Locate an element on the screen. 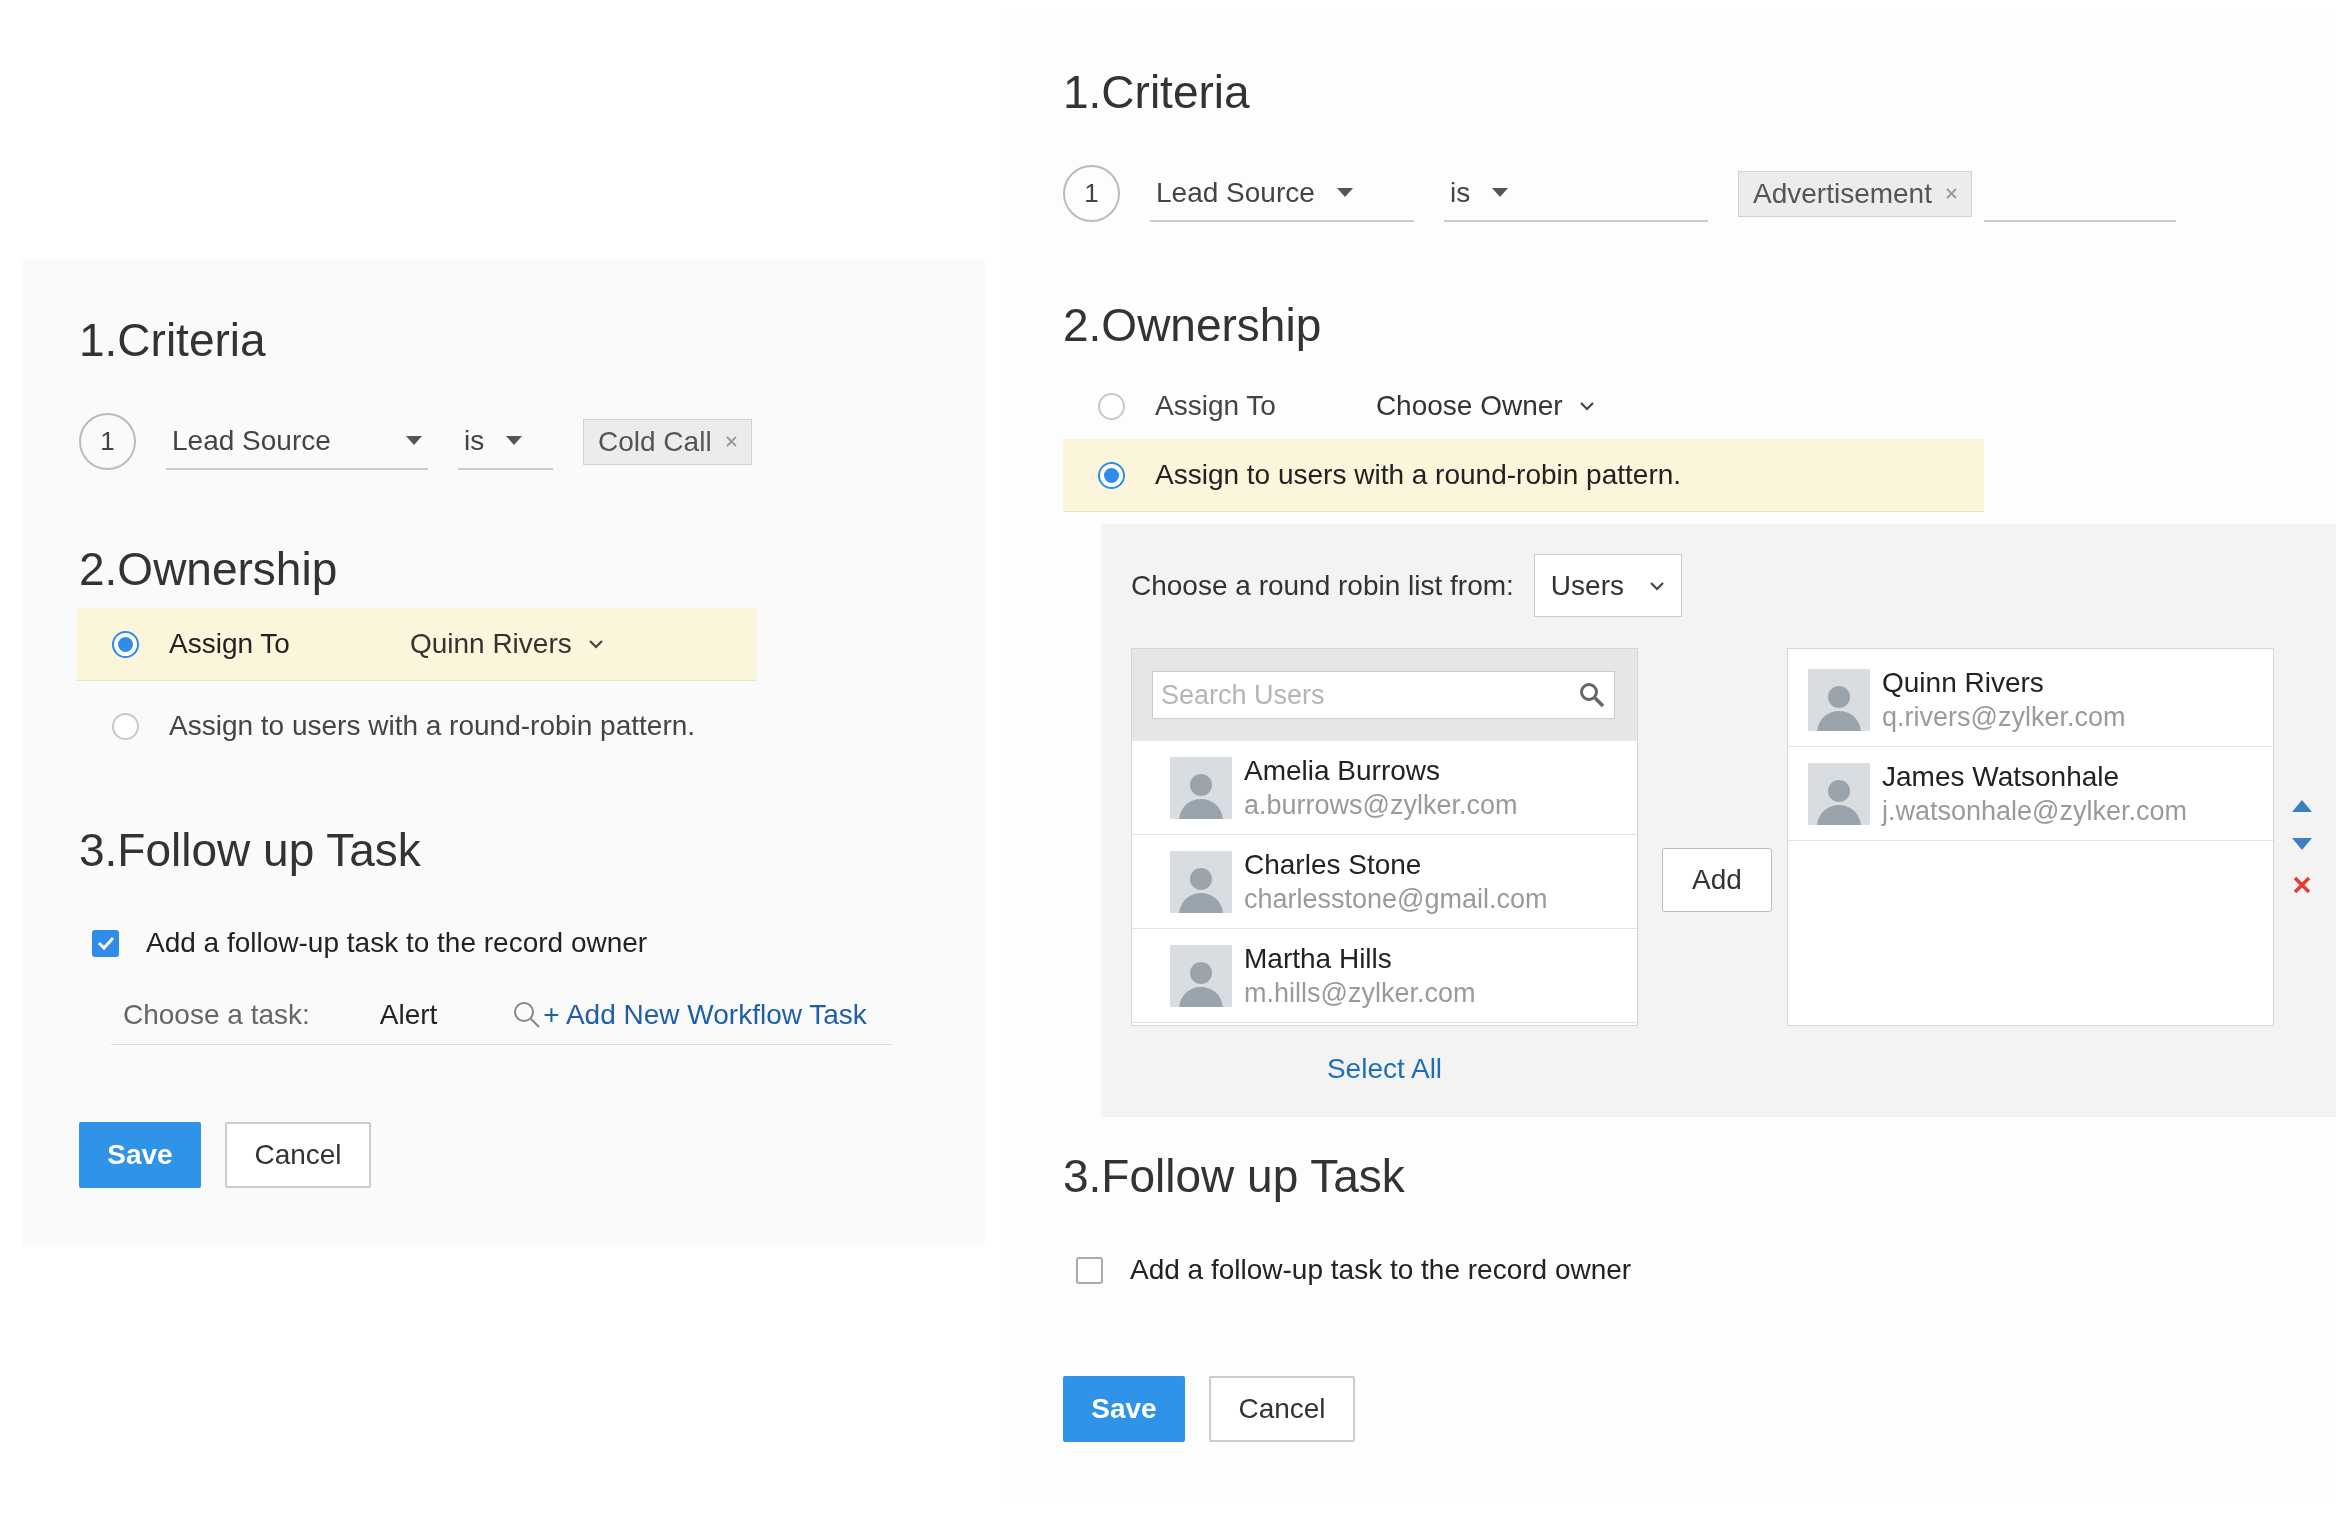 The image size is (2336, 1517). user-list-item: James Watsonhale j.watsonhale@zylker.com is located at coordinates (2030, 794).